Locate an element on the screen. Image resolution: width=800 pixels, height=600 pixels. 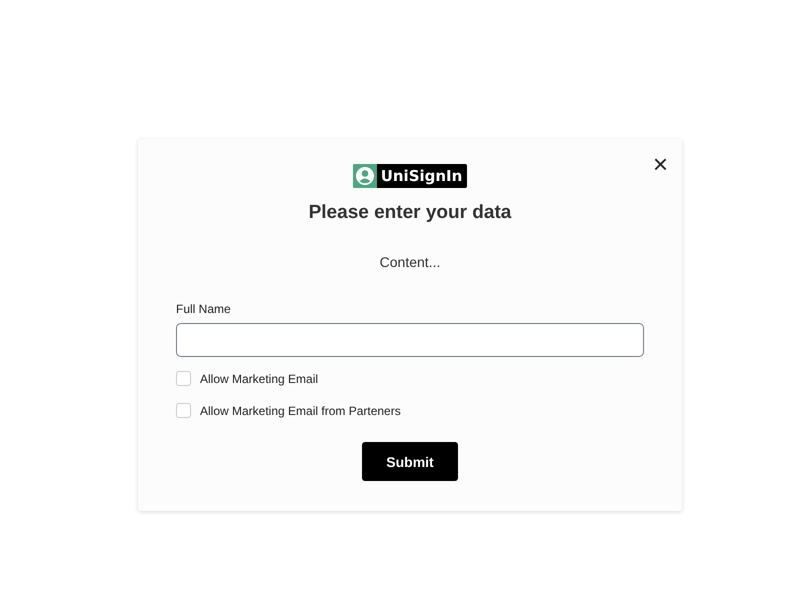
field-label: Full Name is located at coordinates (204, 309).